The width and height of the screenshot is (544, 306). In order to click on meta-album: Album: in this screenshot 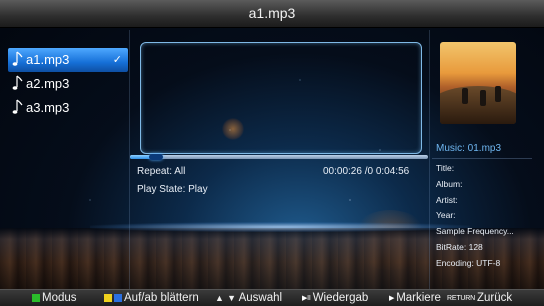, I will do `click(449, 183)`.